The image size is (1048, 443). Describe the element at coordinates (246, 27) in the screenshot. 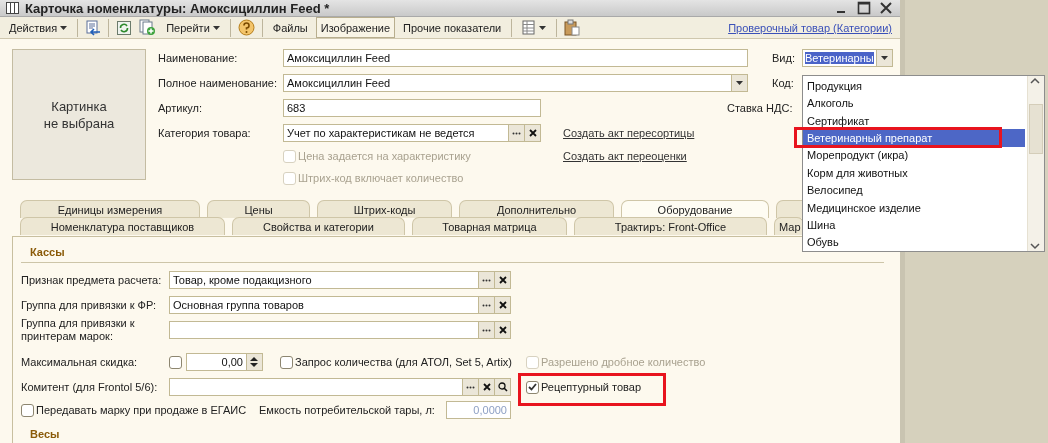

I see `help-icon` at that location.